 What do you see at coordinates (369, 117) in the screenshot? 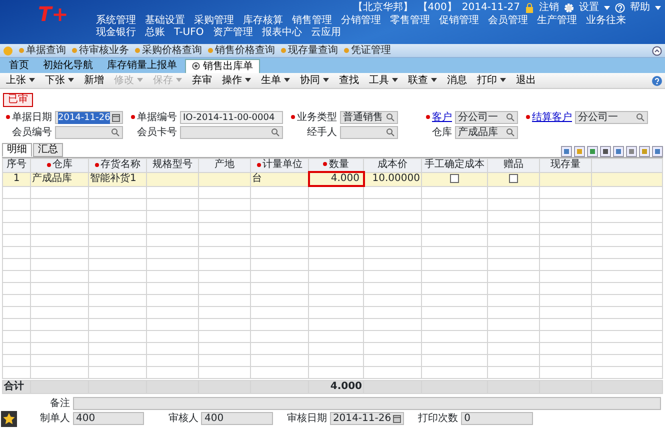
I see `select-field: 普通销售` at bounding box center [369, 117].